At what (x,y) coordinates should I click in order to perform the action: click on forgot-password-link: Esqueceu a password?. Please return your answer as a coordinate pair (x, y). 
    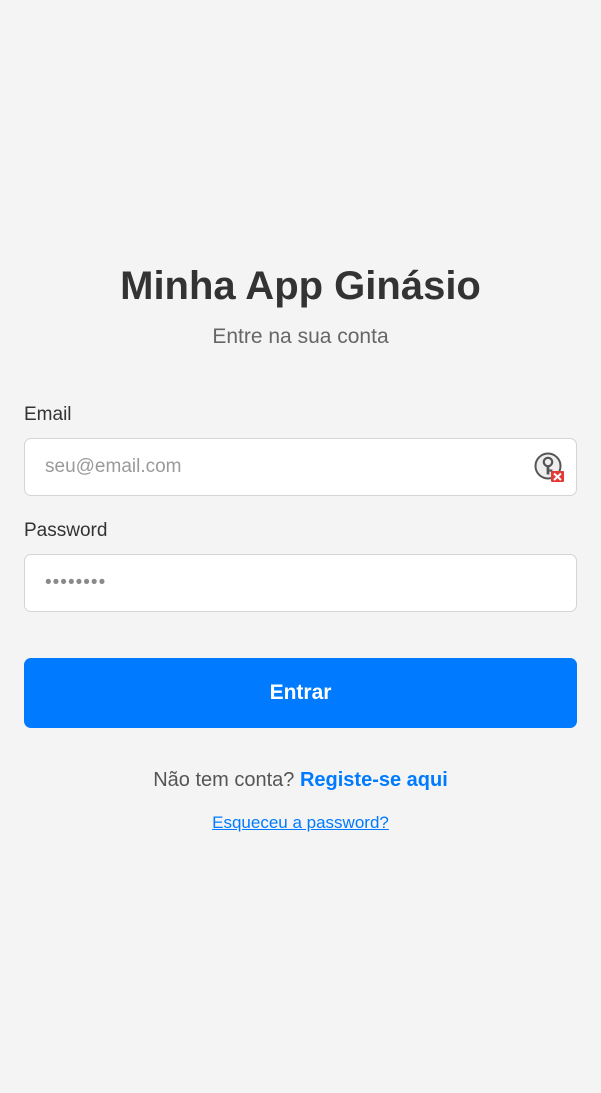
    Looking at the image, I should click on (300, 822).